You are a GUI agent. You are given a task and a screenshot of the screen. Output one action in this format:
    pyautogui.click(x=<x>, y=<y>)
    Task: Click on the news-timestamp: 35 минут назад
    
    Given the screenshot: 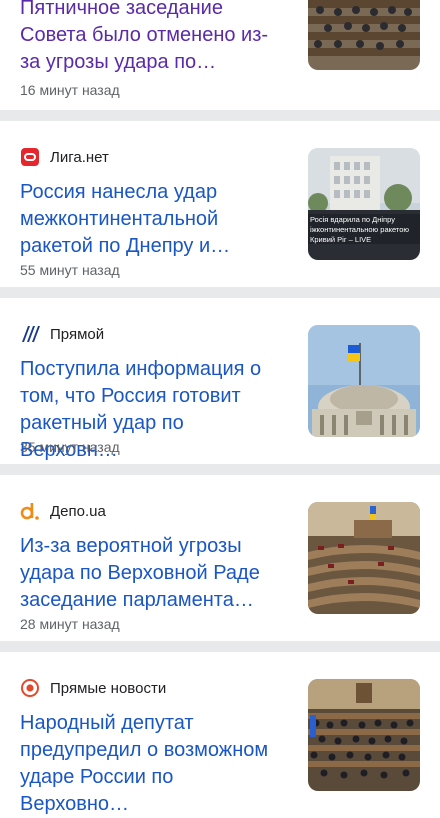 What is the action you would take?
    pyautogui.click(x=70, y=447)
    